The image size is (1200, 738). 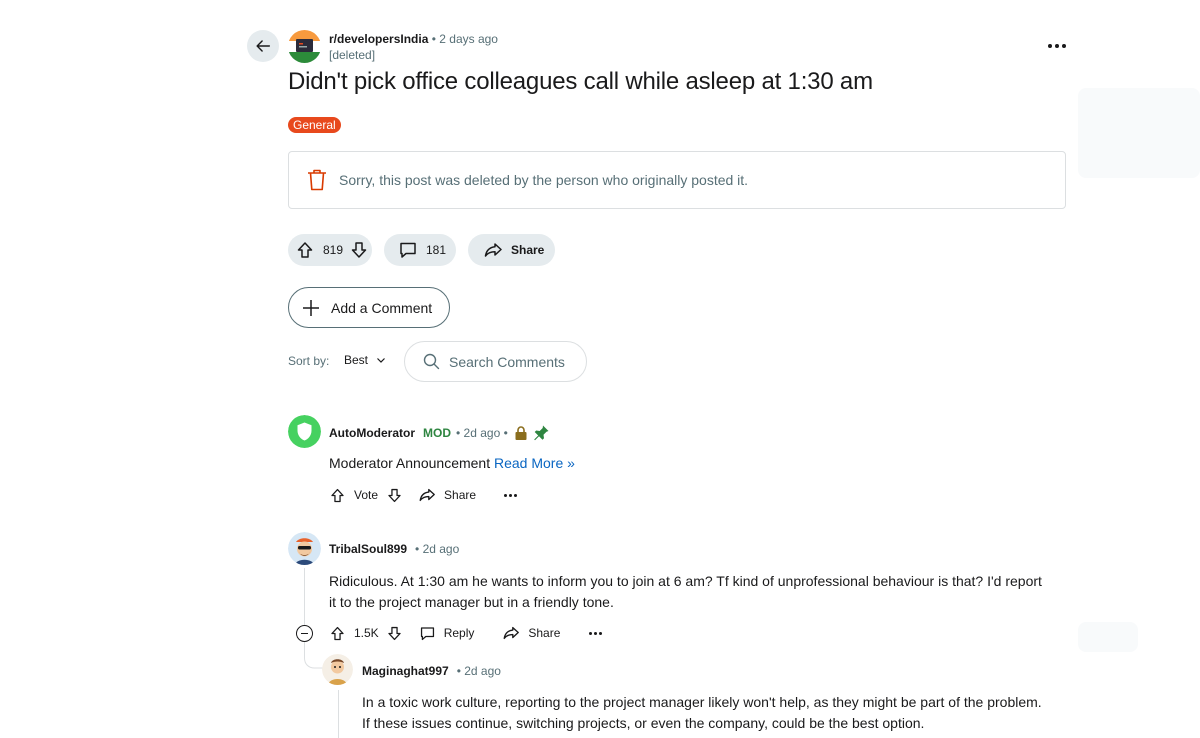 What do you see at coordinates (366, 495) in the screenshot?
I see `vote-label: Vote` at bounding box center [366, 495].